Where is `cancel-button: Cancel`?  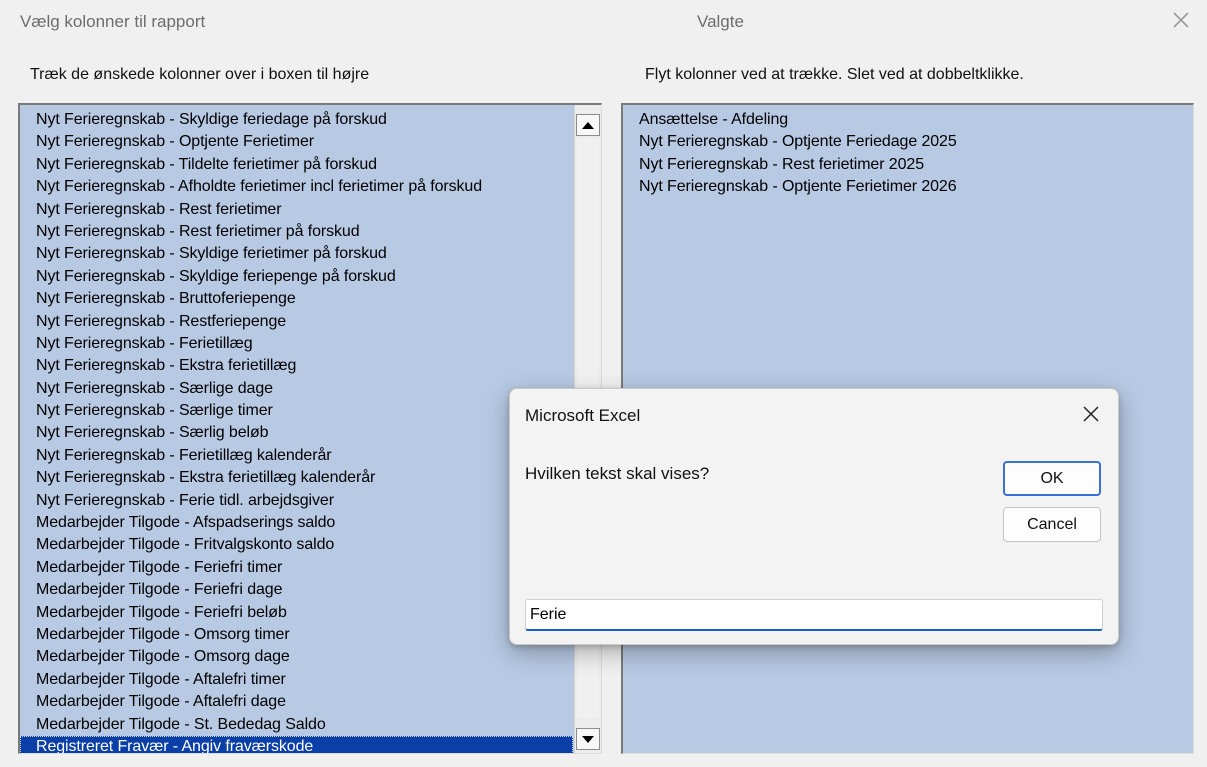
cancel-button: Cancel is located at coordinates (1052, 524).